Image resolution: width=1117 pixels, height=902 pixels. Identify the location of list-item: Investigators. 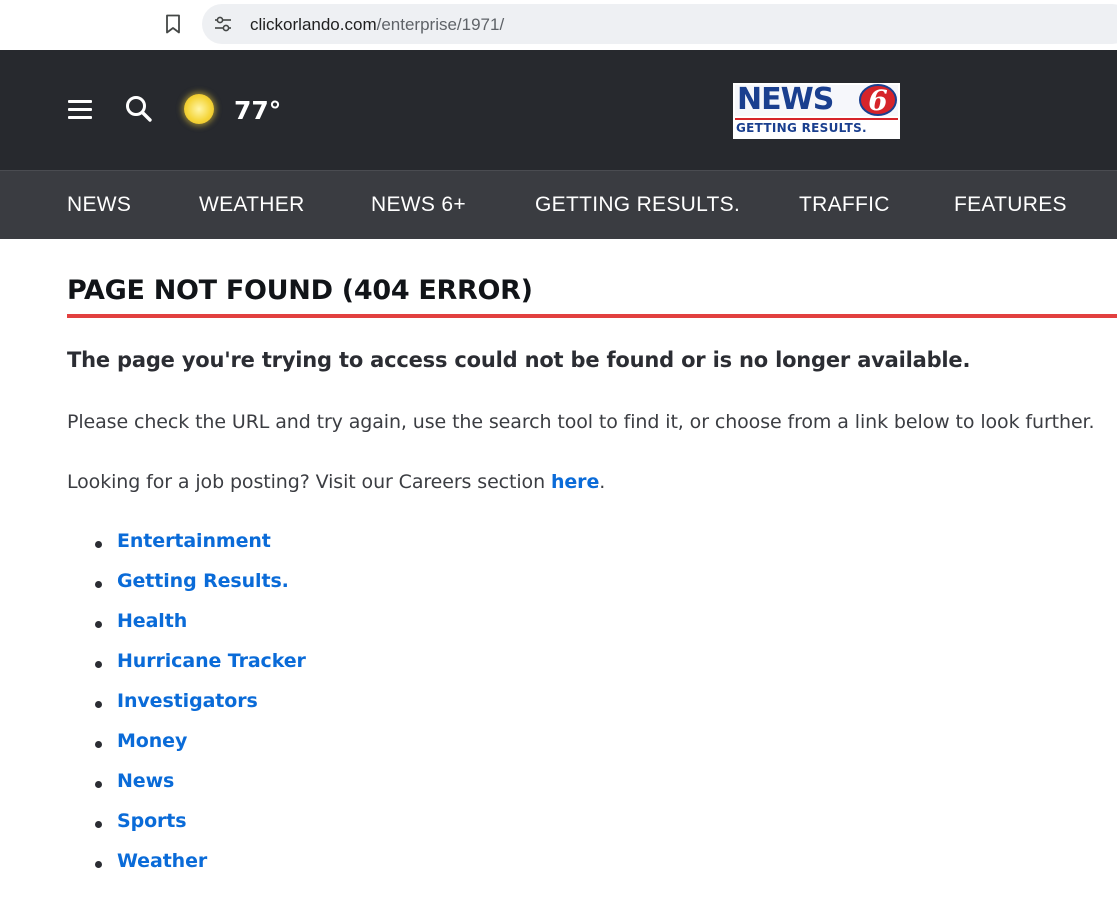
(200, 710).